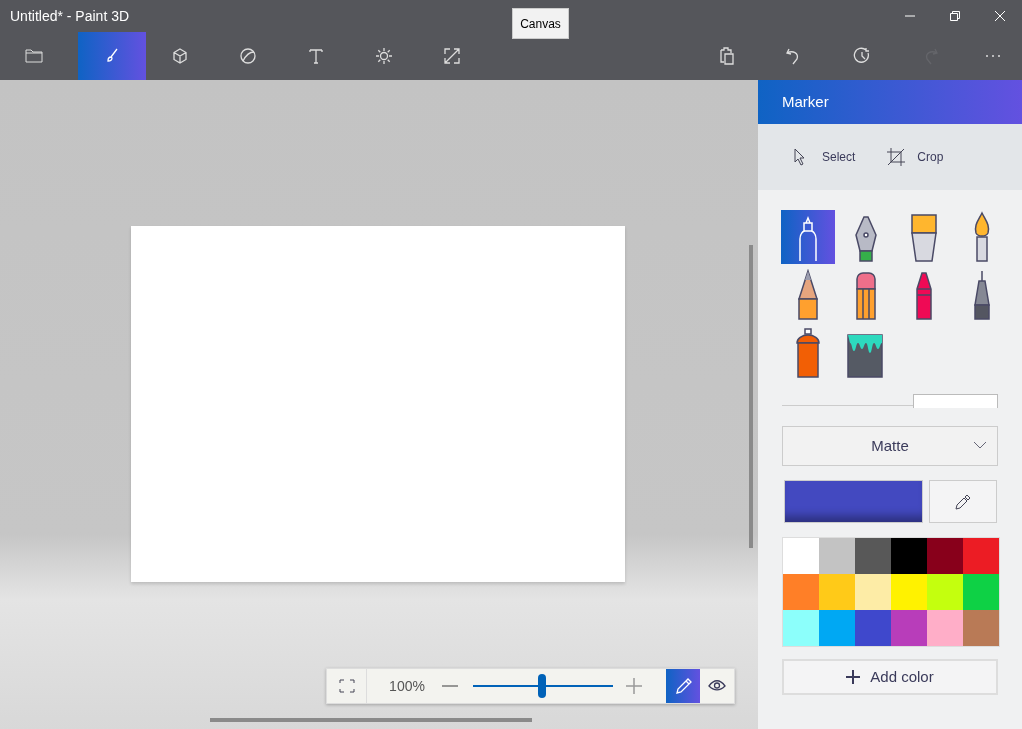 The image size is (1022, 729). What do you see at coordinates (248, 56) in the screenshot?
I see `sticker-icon` at bounding box center [248, 56].